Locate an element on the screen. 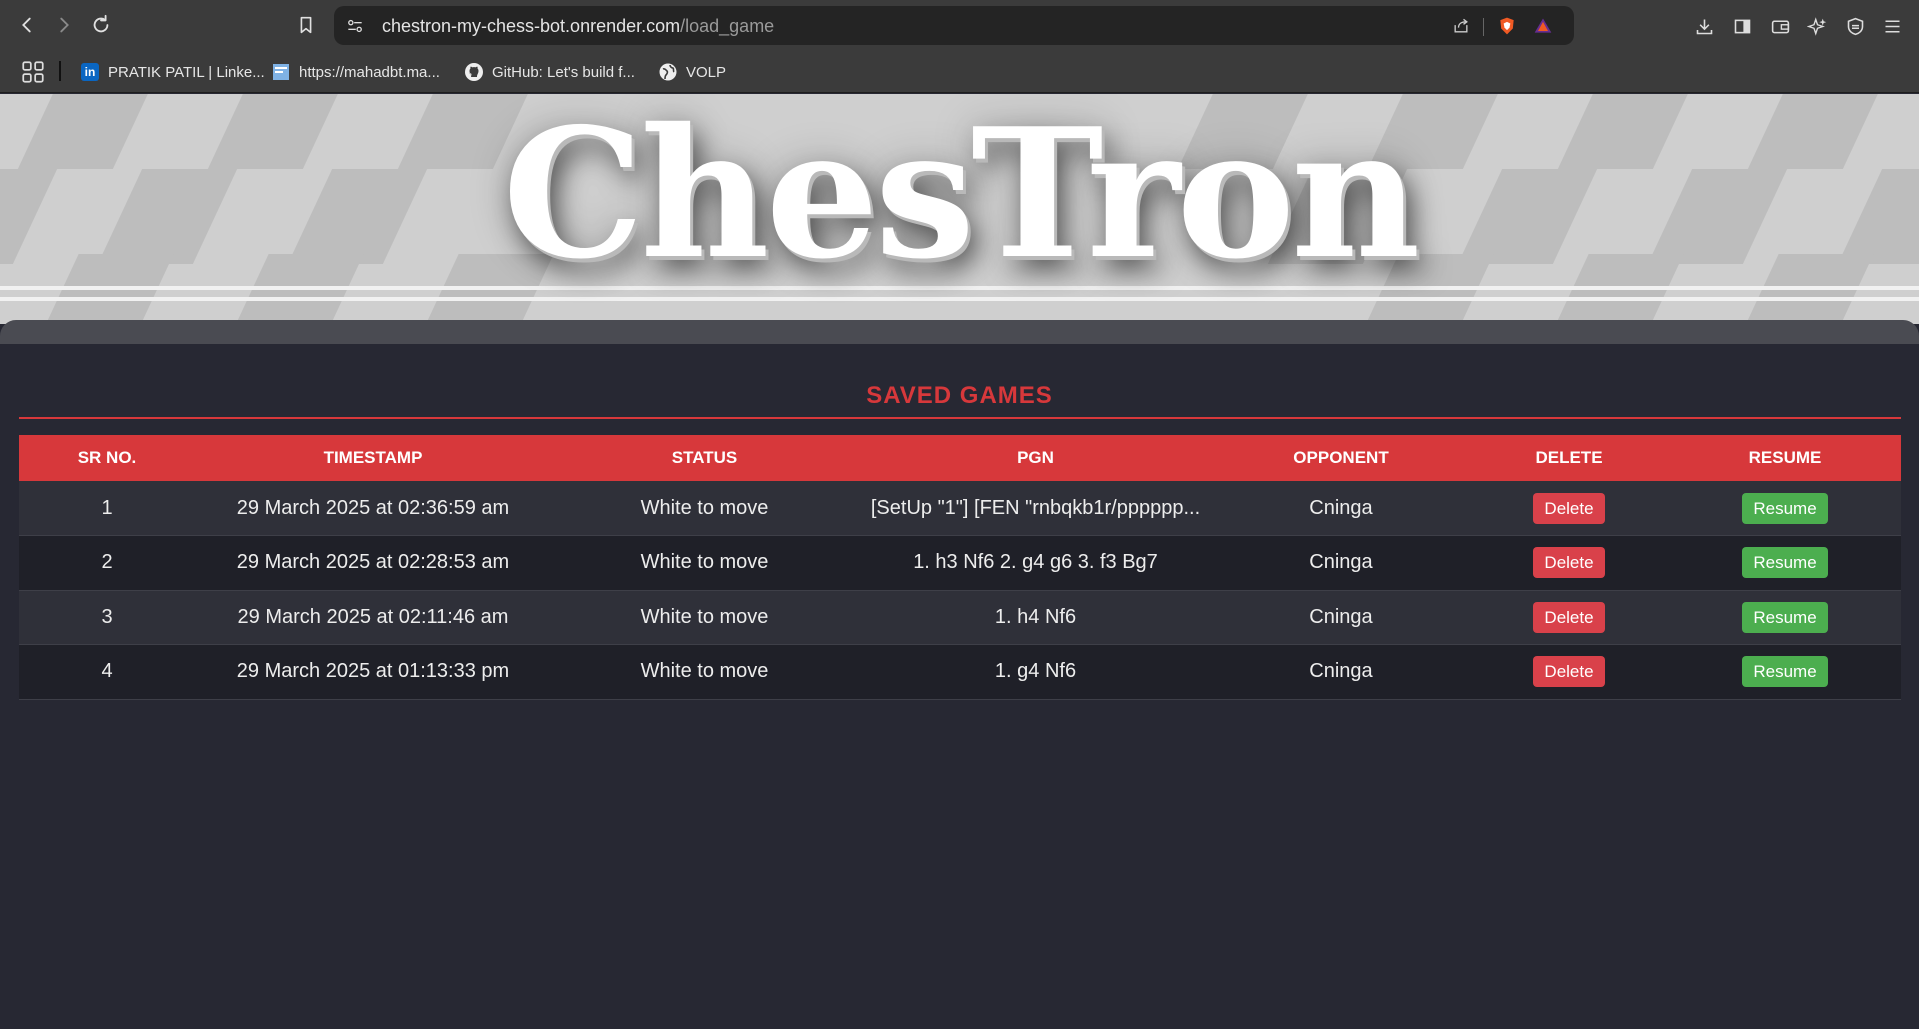  cell-sr: 2 is located at coordinates (107, 563).